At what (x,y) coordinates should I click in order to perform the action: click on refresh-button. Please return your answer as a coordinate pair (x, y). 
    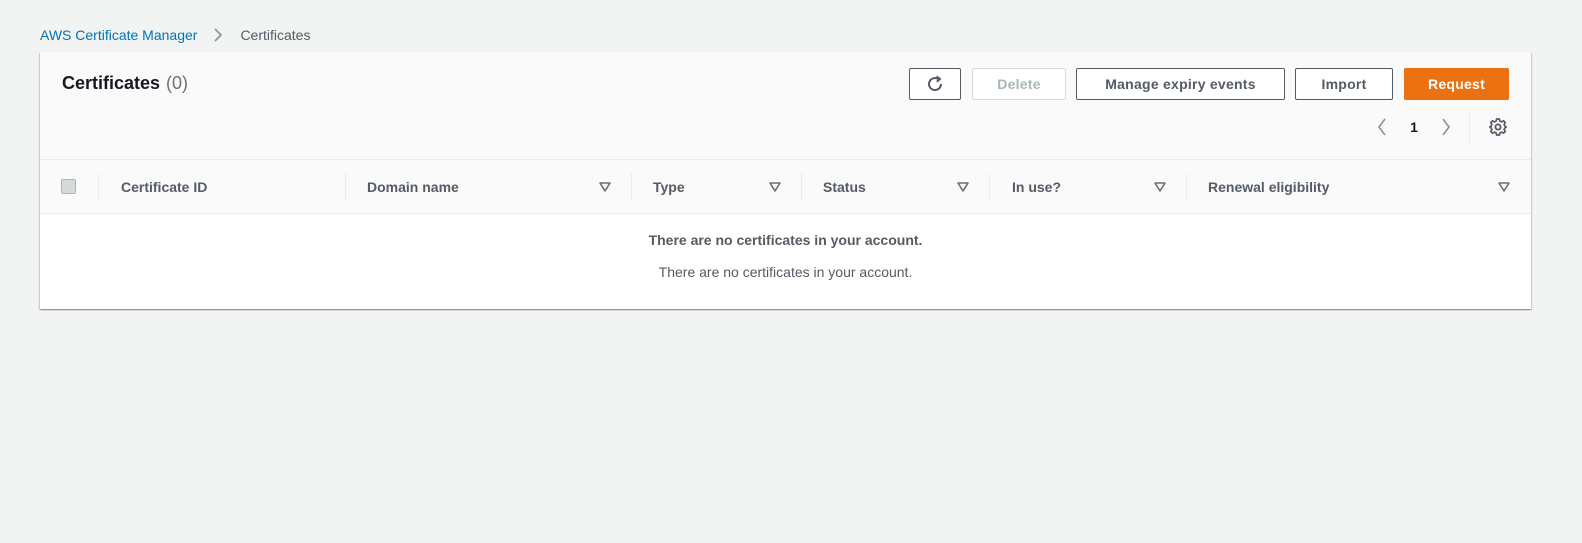
    Looking at the image, I should click on (935, 84).